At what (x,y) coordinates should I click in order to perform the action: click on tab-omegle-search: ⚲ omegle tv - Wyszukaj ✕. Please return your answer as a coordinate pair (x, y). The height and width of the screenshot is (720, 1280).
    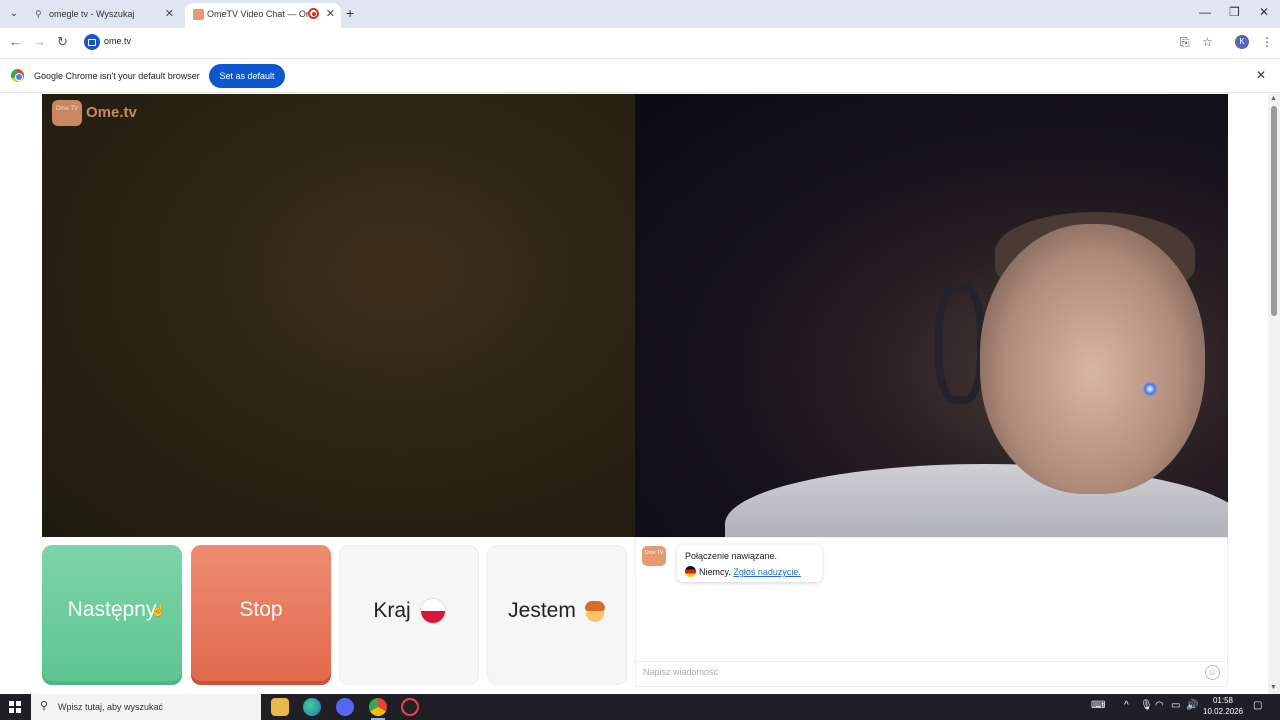
    Looking at the image, I should click on (103, 15).